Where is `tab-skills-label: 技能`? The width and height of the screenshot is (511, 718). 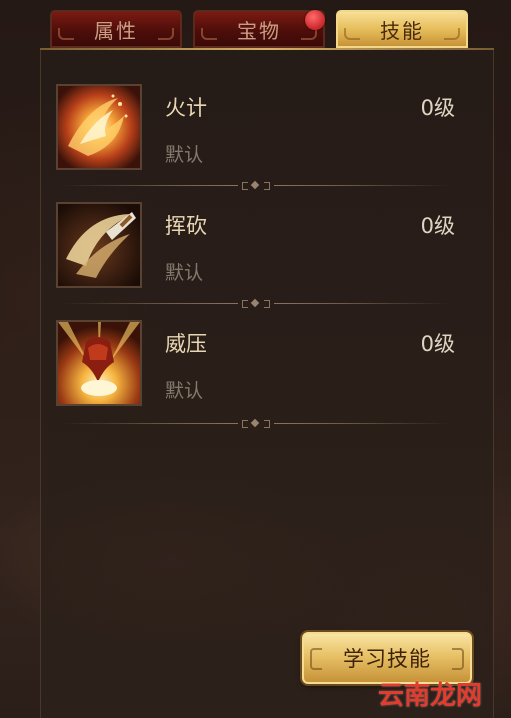 tab-skills-label: 技能 is located at coordinates (402, 30).